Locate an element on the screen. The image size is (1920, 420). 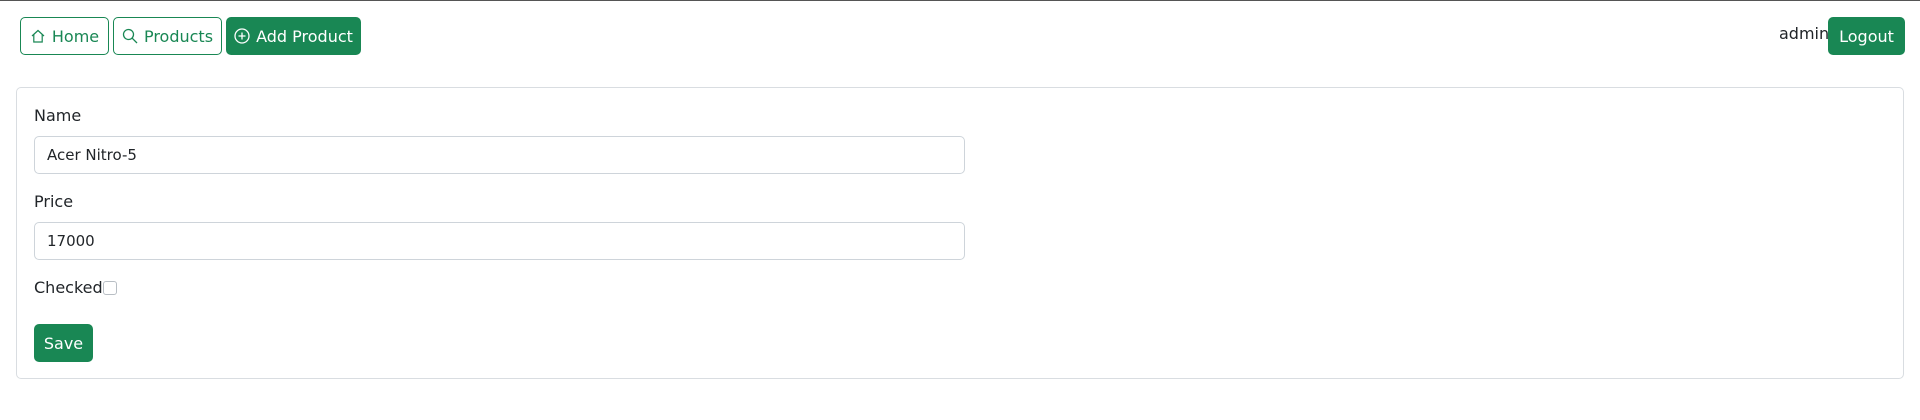
plus-circle-icon is located at coordinates (242, 36).